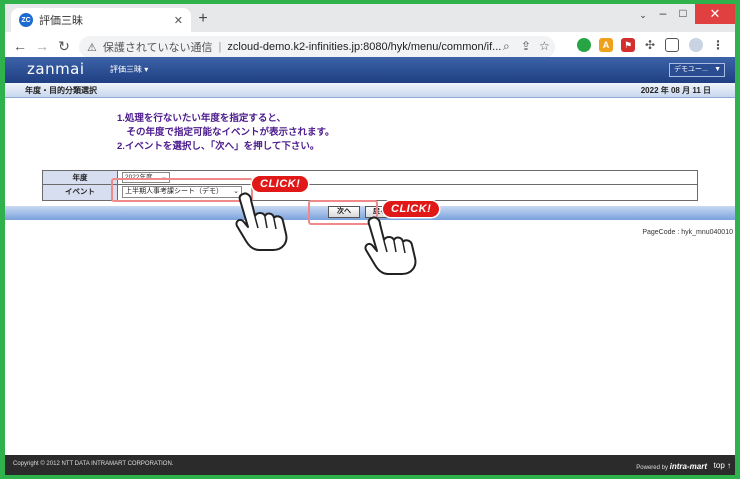 The width and height of the screenshot is (740, 479). Describe the element at coordinates (20, 46) in the screenshot. I see `back-icon: ←` at that location.